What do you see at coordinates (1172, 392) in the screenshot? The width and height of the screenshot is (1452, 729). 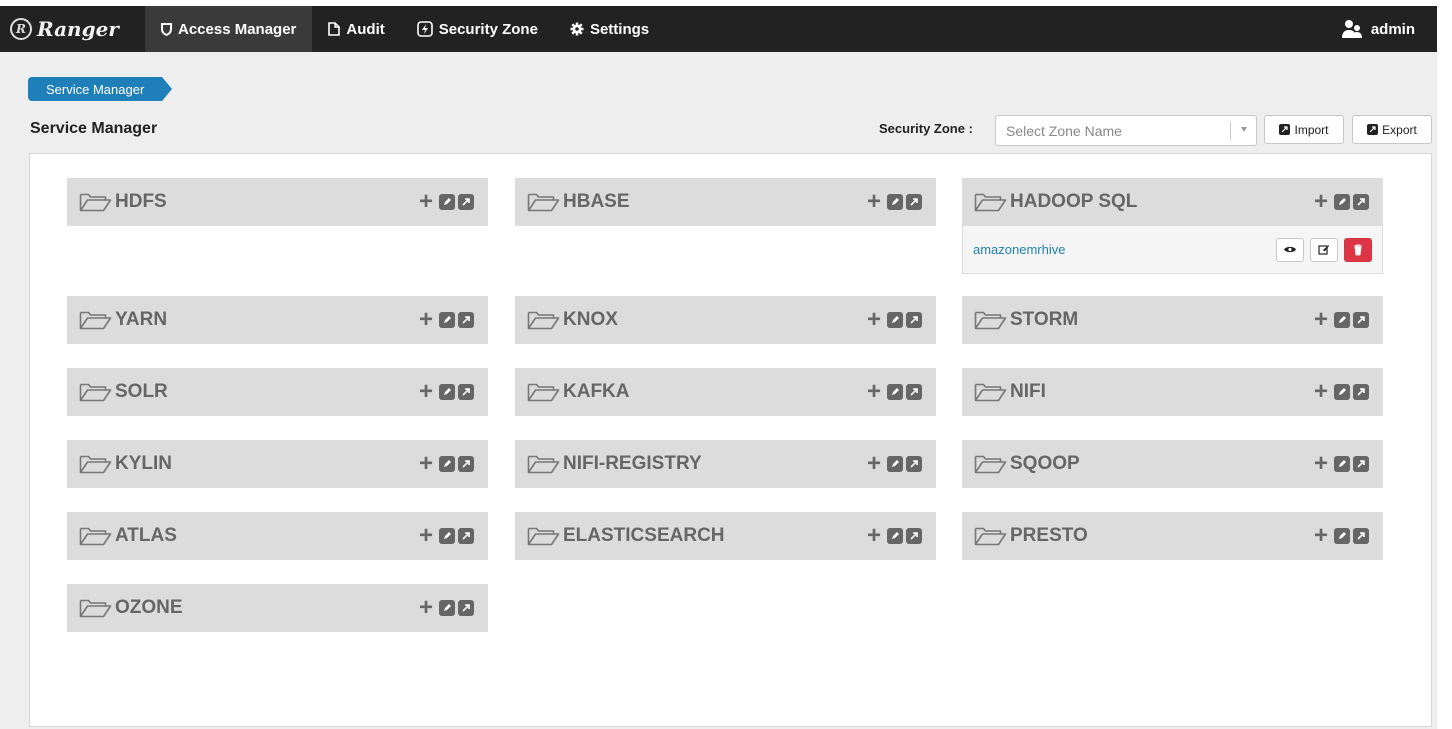 I see `service-header: NIFI +` at bounding box center [1172, 392].